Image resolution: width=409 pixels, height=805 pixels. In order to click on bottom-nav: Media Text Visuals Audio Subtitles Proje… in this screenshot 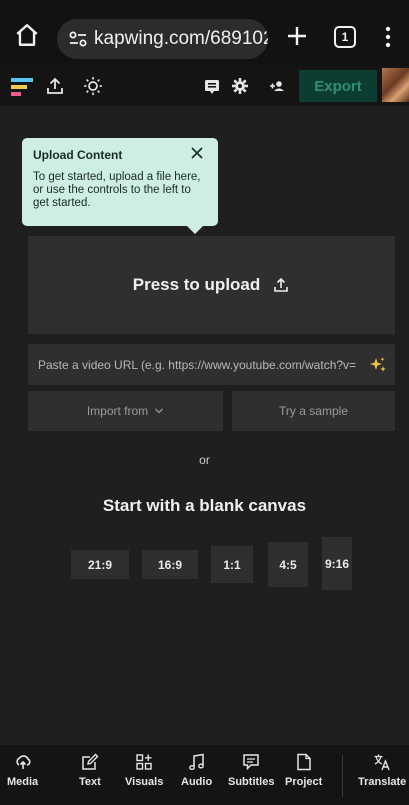, I will do `click(204, 775)`.